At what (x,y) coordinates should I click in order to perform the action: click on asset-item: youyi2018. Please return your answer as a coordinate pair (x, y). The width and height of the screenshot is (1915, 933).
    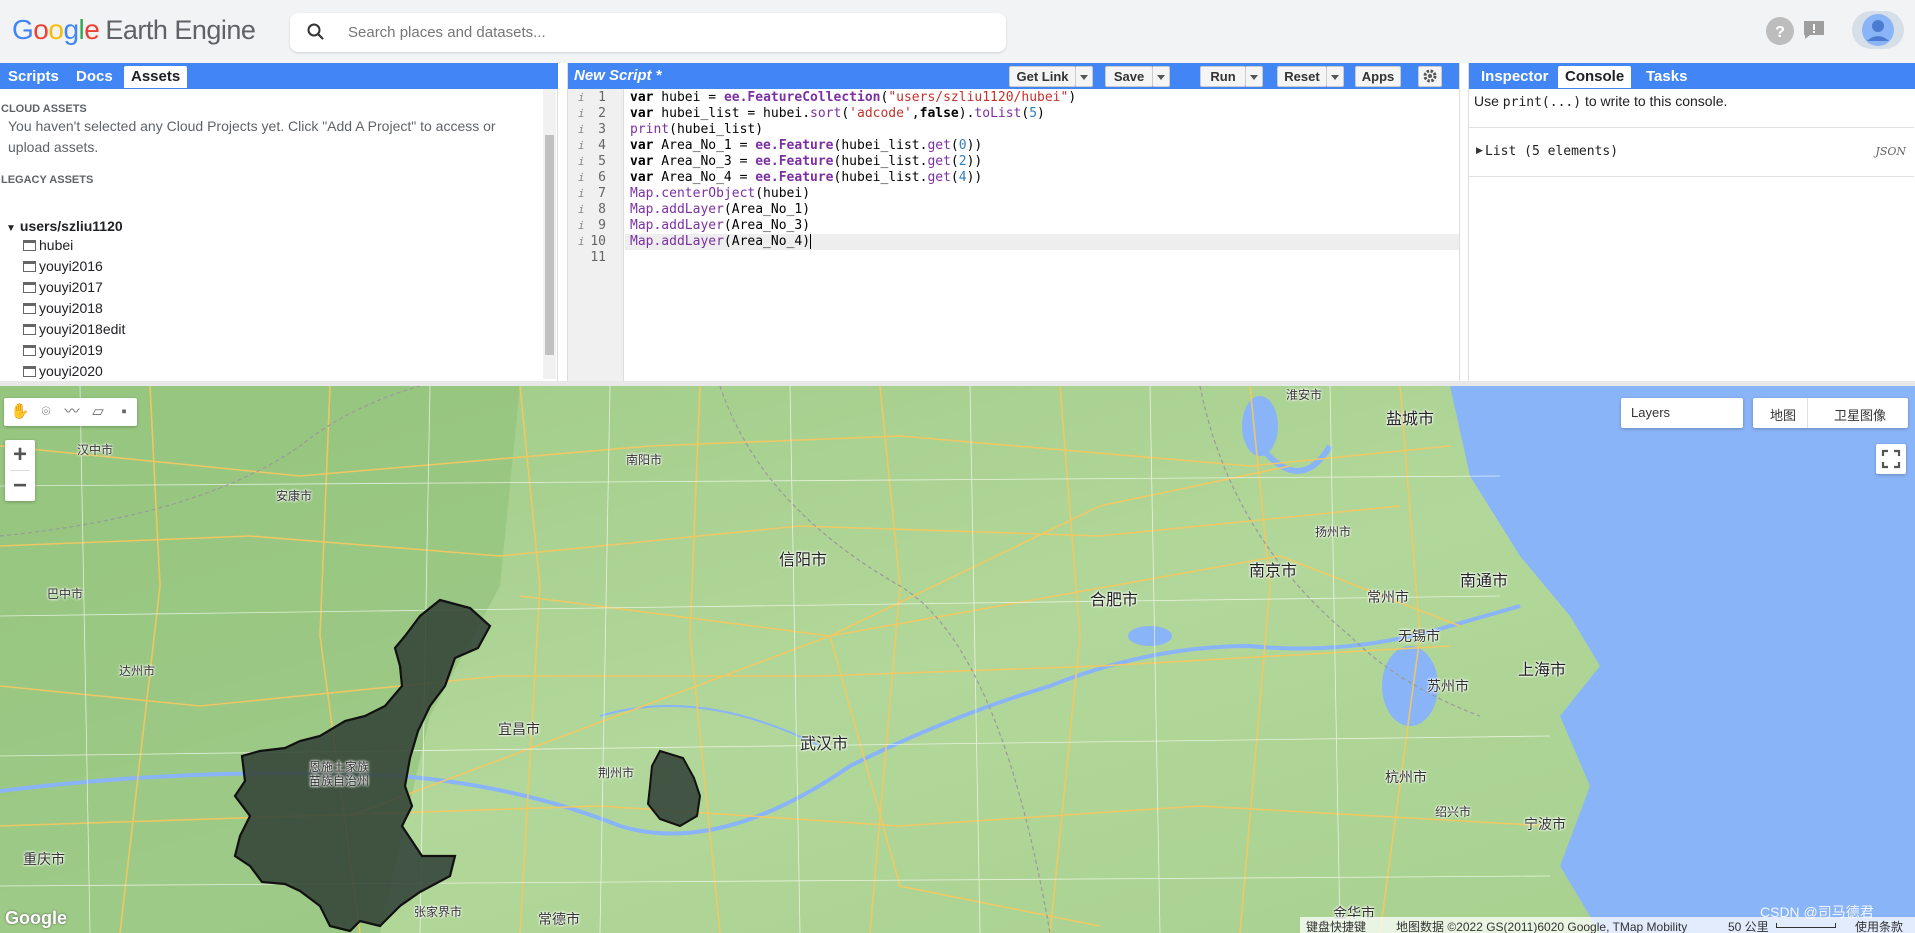
    Looking at the image, I should click on (63, 308).